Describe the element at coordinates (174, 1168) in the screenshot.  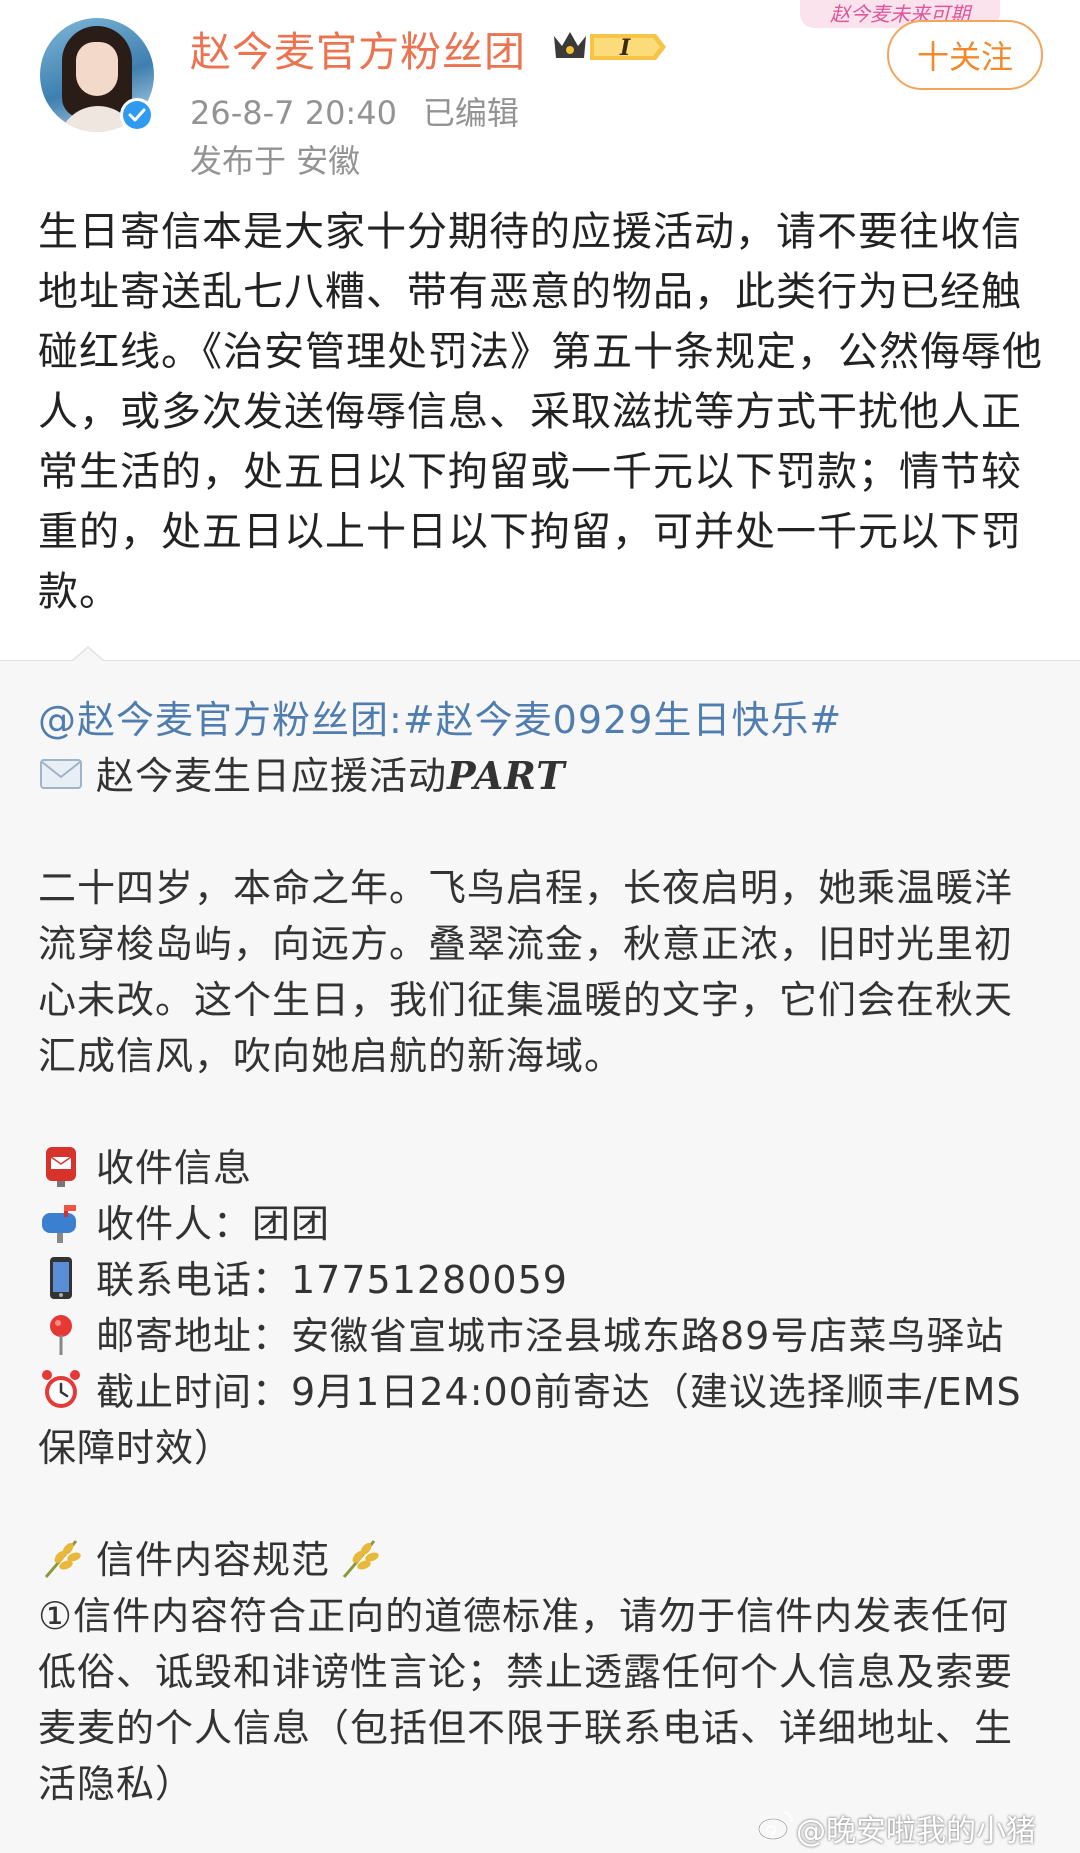
I see `info-heading: 收件信息` at that location.